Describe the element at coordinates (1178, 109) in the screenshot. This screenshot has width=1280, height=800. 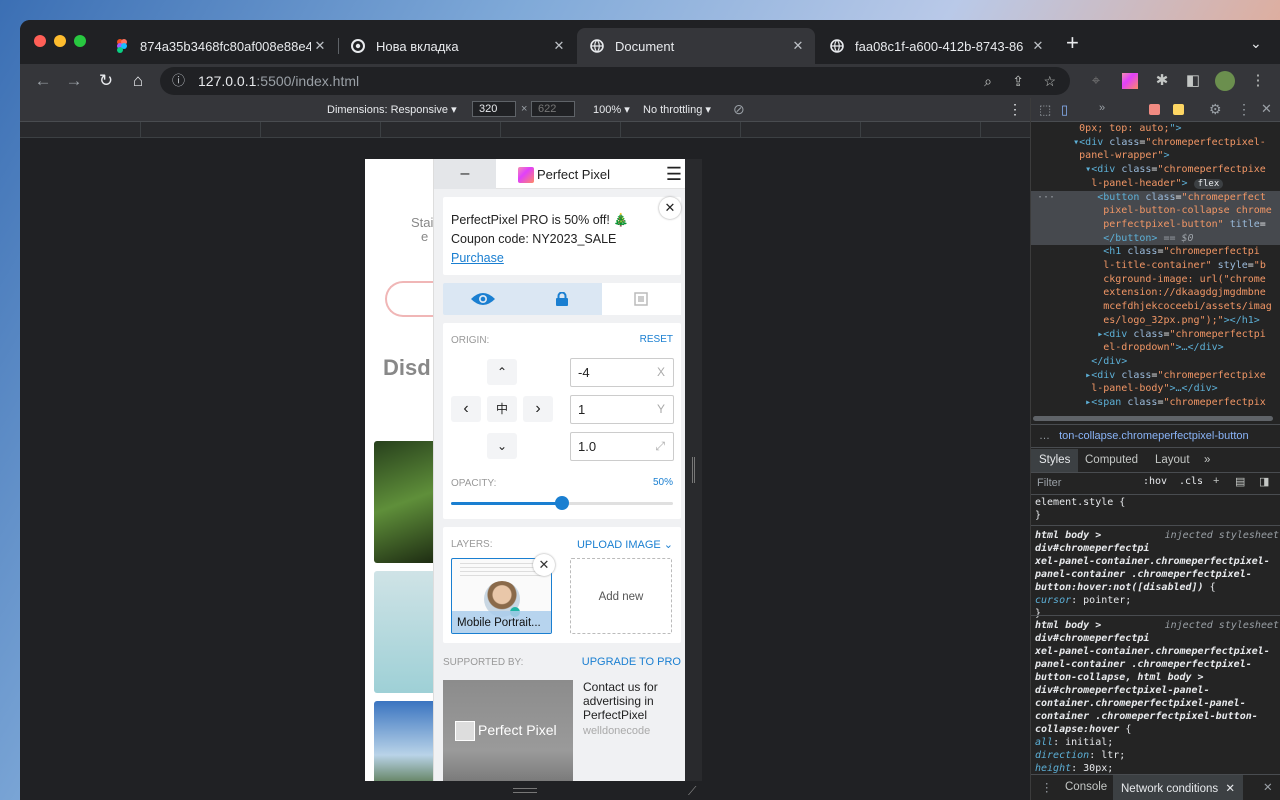
I see `warning-badge-icon` at that location.